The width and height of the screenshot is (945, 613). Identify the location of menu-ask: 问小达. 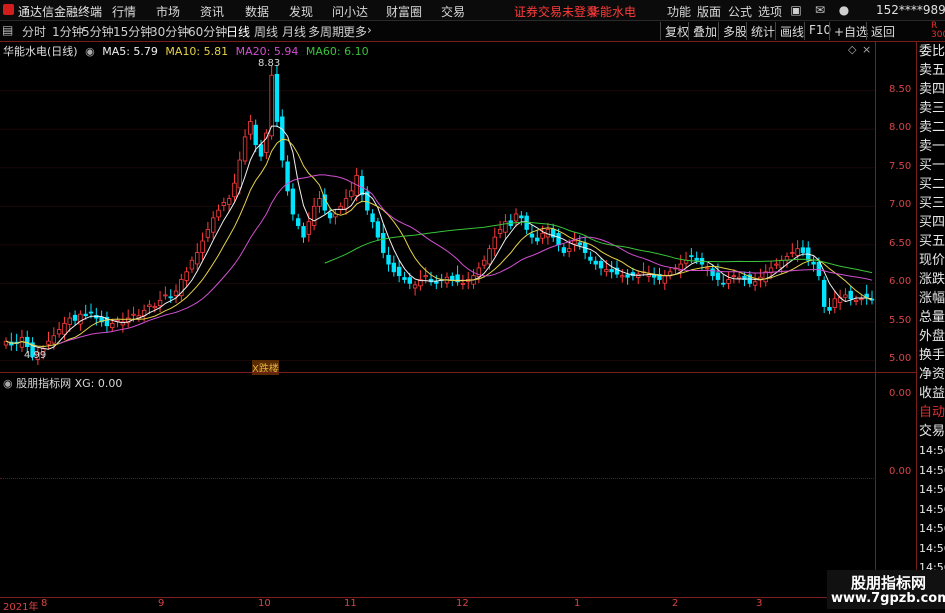
(350, 11).